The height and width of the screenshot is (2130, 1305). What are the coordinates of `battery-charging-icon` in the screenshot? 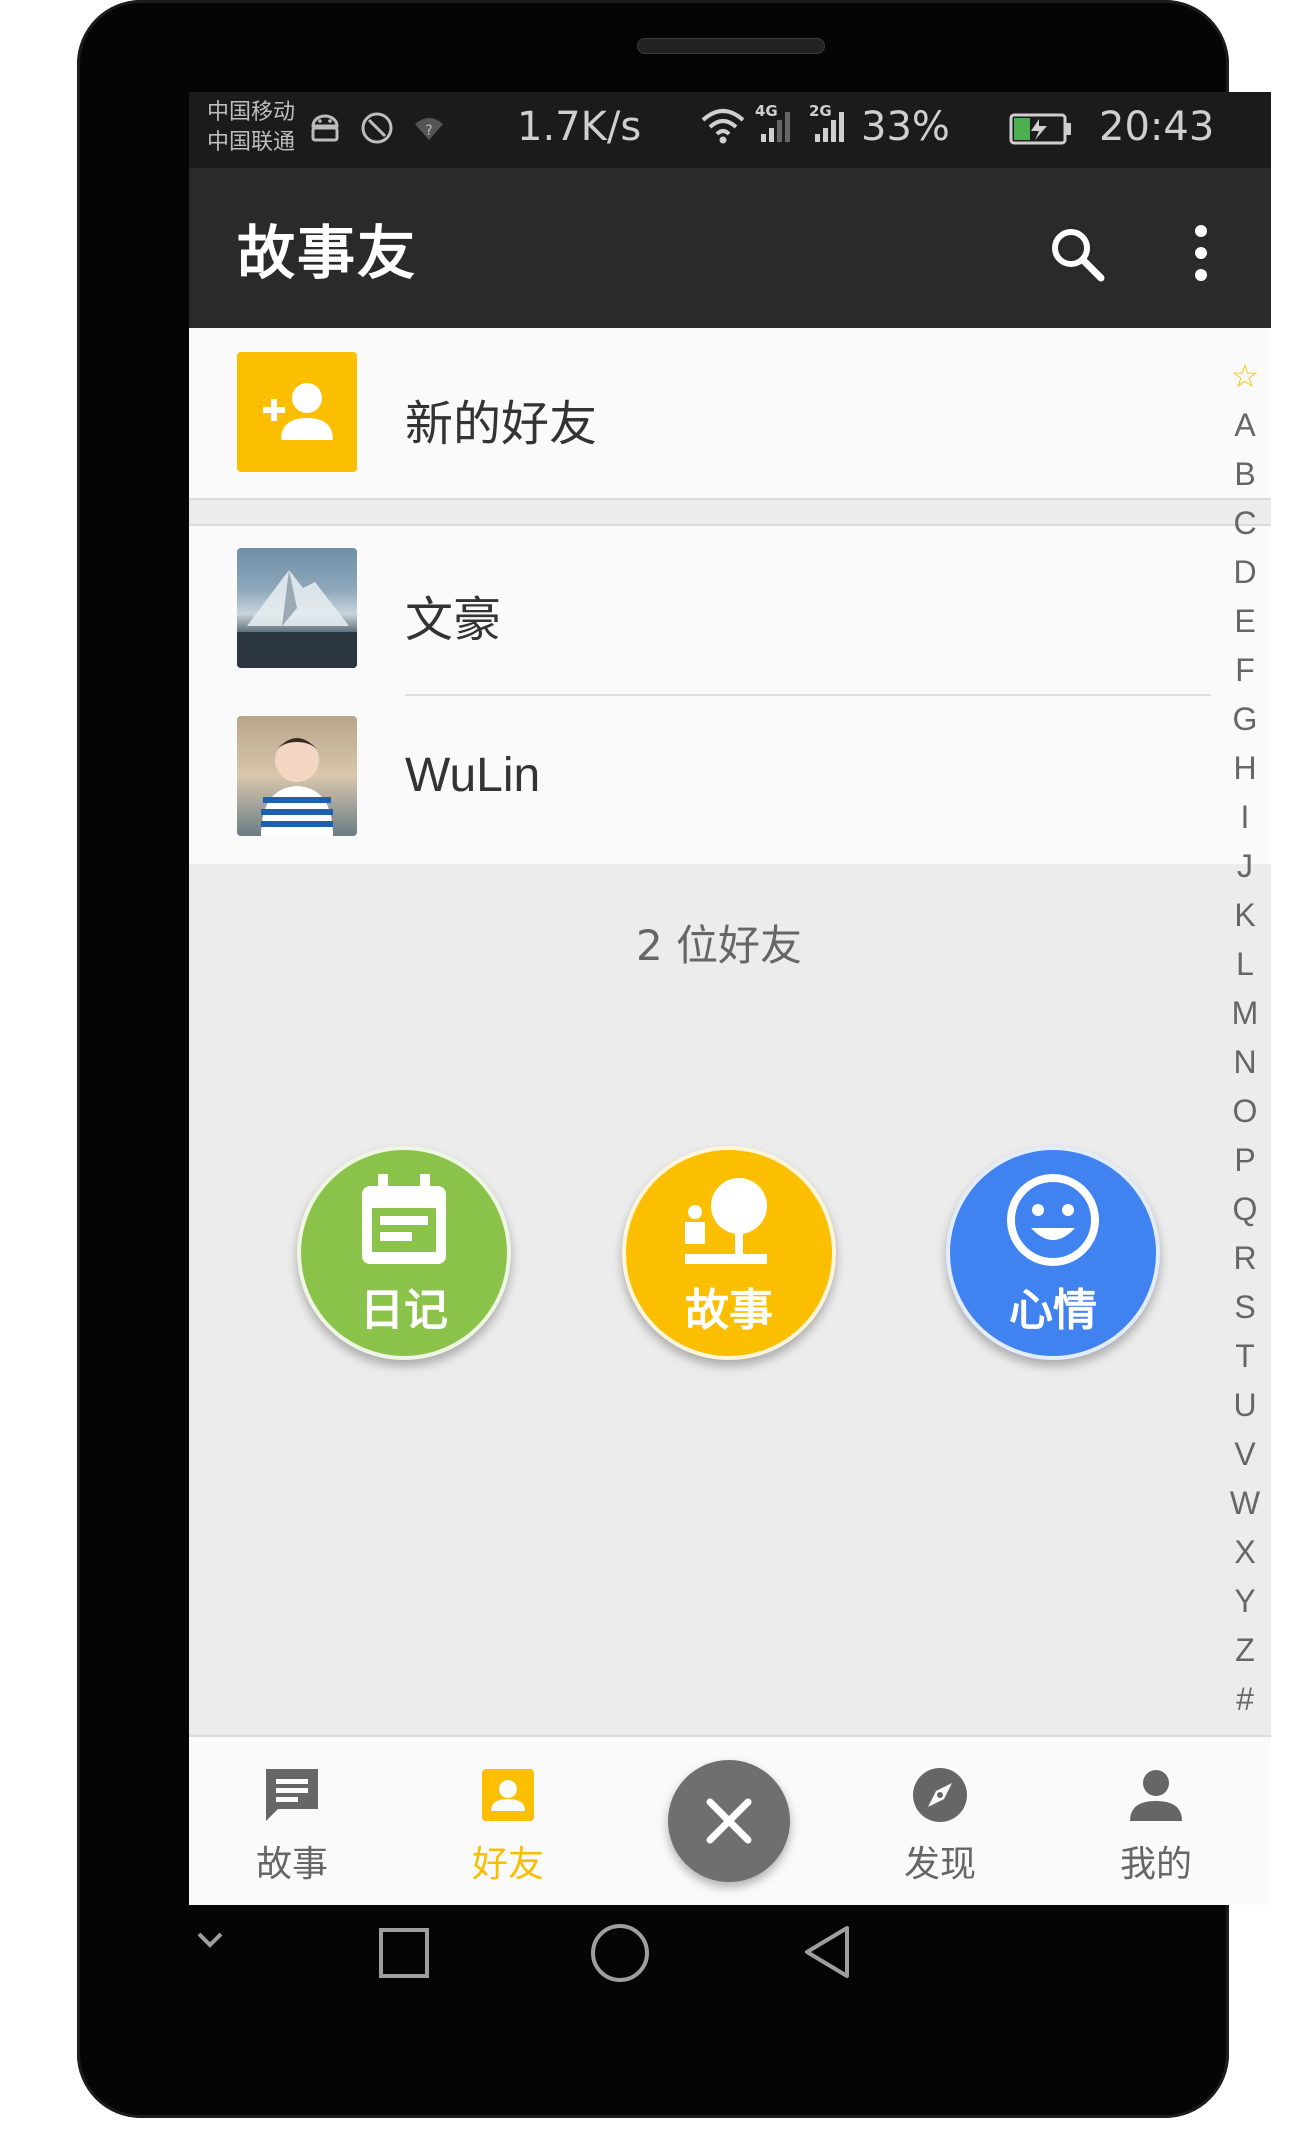 It's located at (1040, 129).